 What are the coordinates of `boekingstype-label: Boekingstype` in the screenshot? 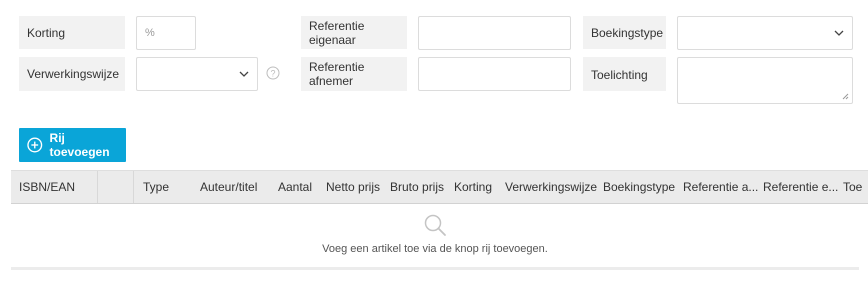 It's located at (624, 32).